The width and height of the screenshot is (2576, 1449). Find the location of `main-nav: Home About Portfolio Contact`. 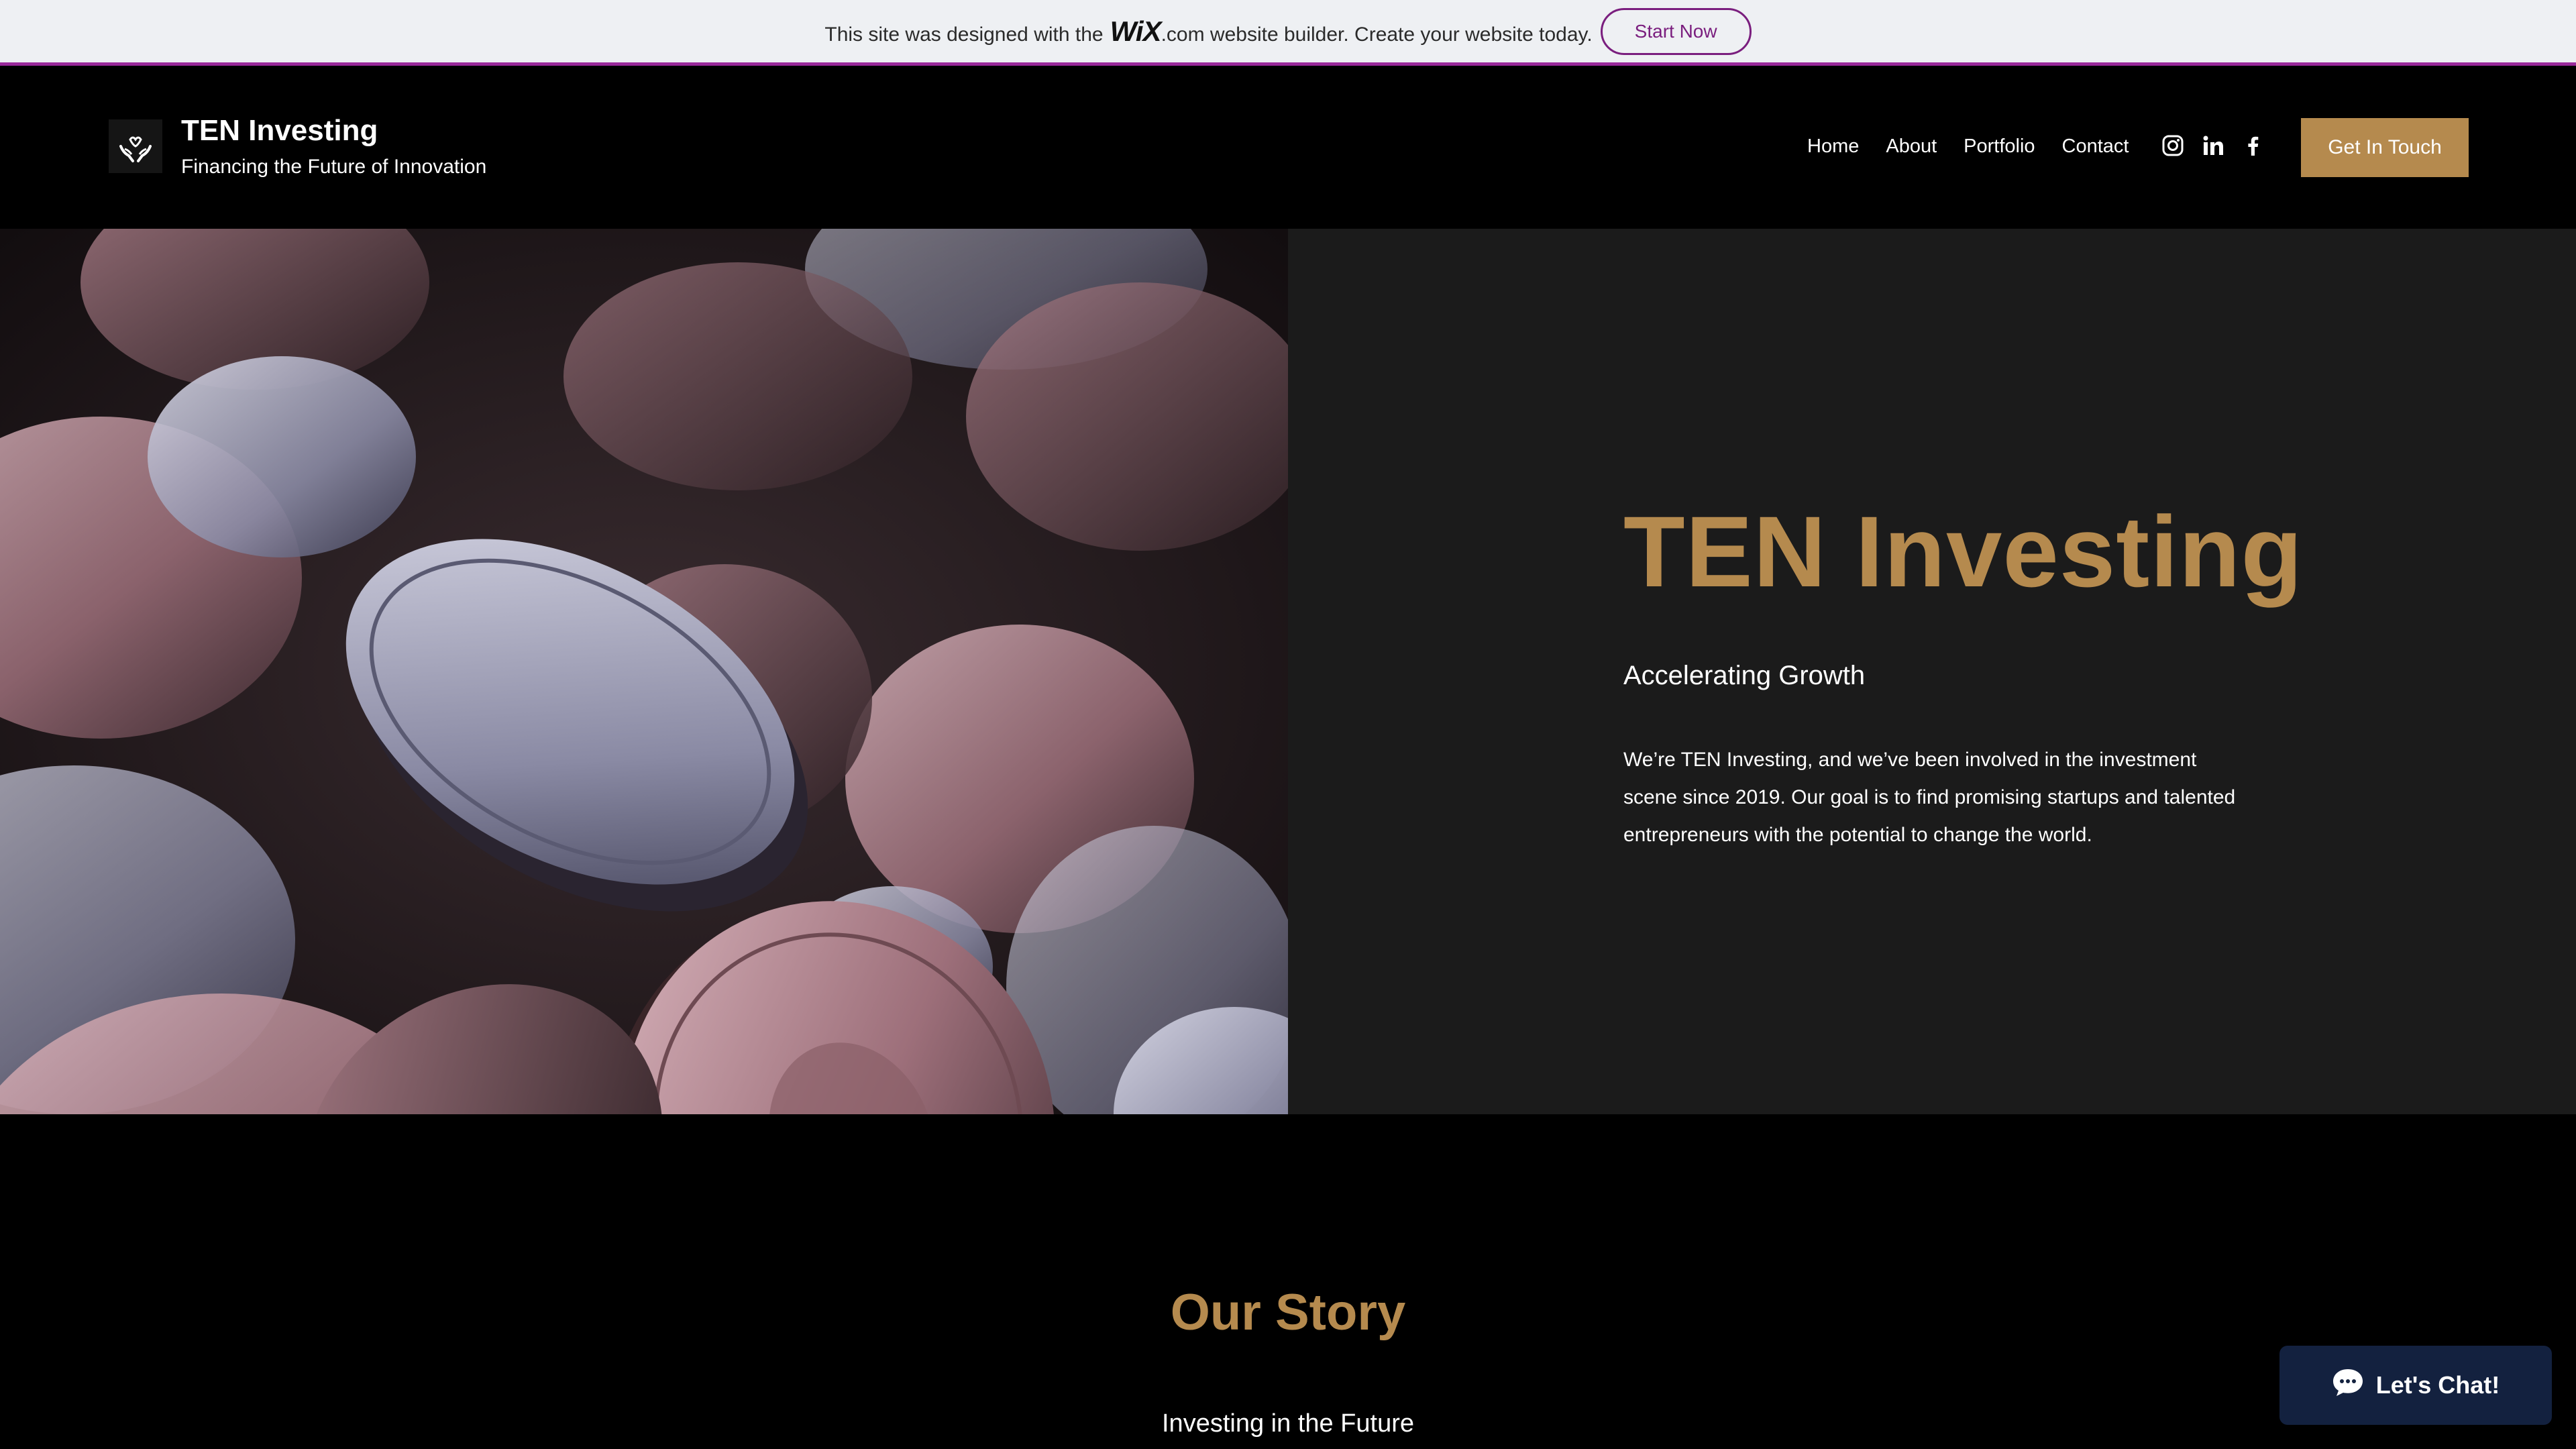

main-nav: Home About Portfolio Contact is located at coordinates (1968, 147).